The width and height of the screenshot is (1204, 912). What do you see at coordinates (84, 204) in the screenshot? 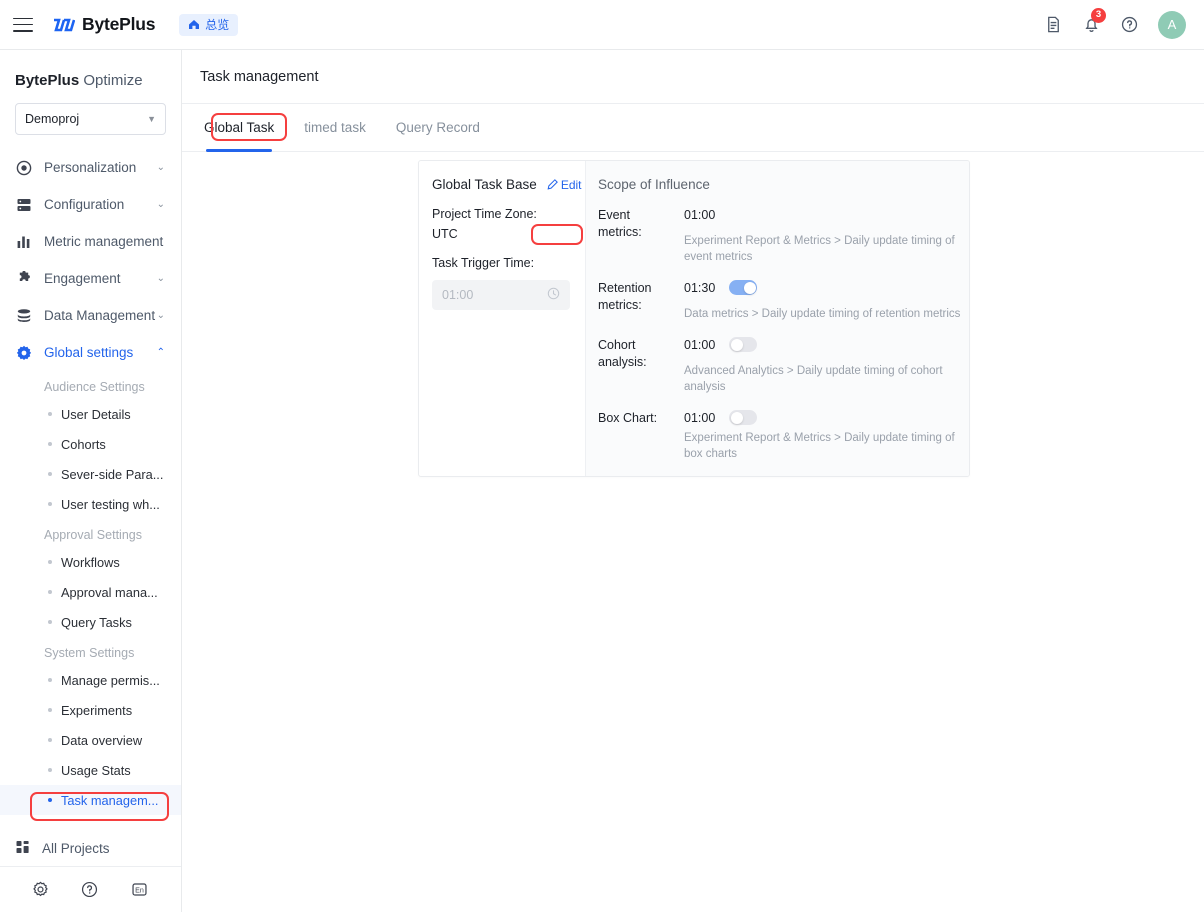
I see `sidebar-item-label: Configuration` at bounding box center [84, 204].